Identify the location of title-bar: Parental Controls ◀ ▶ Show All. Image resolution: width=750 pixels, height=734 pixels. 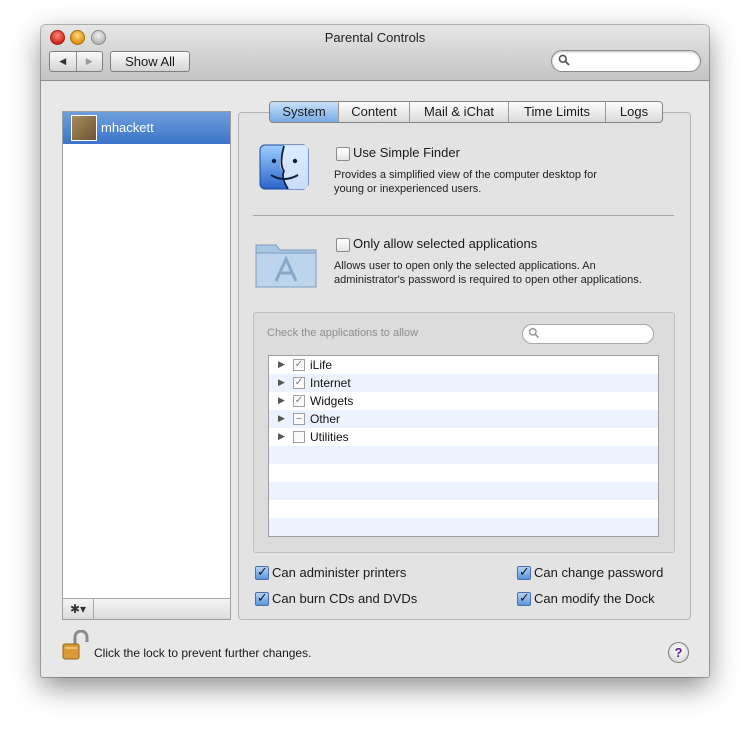
(375, 53).